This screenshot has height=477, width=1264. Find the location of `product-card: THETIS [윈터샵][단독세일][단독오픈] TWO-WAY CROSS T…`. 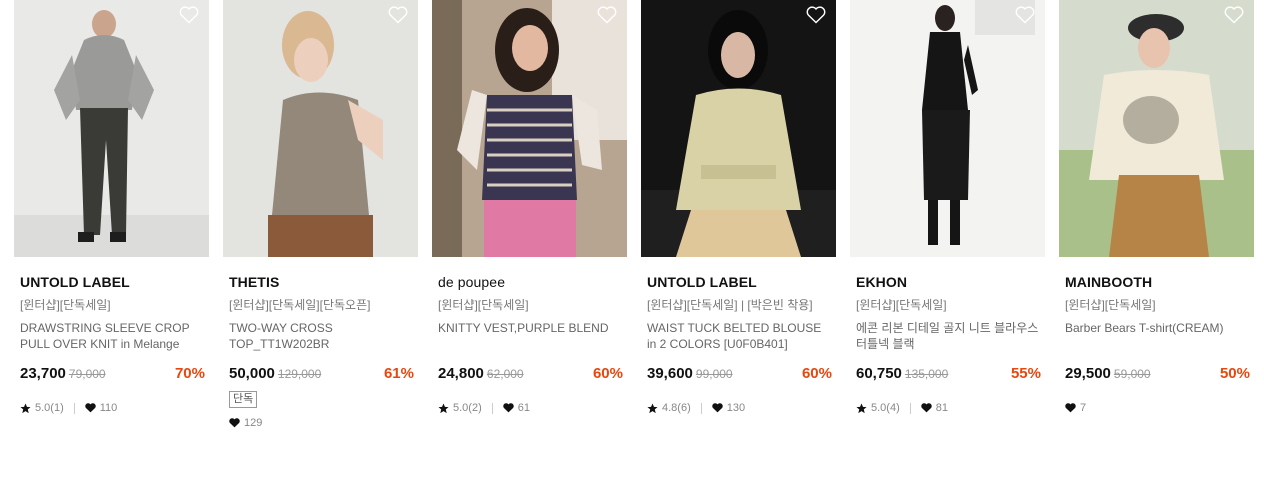

product-card: THETIS [윈터샵][단독세일][단독오픈] TWO-WAY CROSS T… is located at coordinates (320, 215).